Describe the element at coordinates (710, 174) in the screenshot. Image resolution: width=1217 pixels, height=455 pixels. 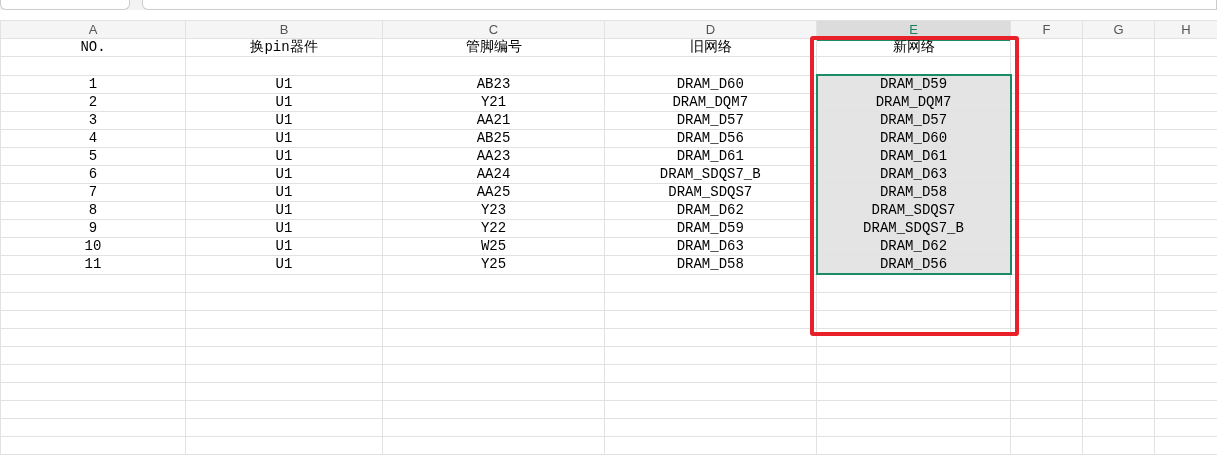
I see `table-cell: DRAM_SDQS7_B` at that location.